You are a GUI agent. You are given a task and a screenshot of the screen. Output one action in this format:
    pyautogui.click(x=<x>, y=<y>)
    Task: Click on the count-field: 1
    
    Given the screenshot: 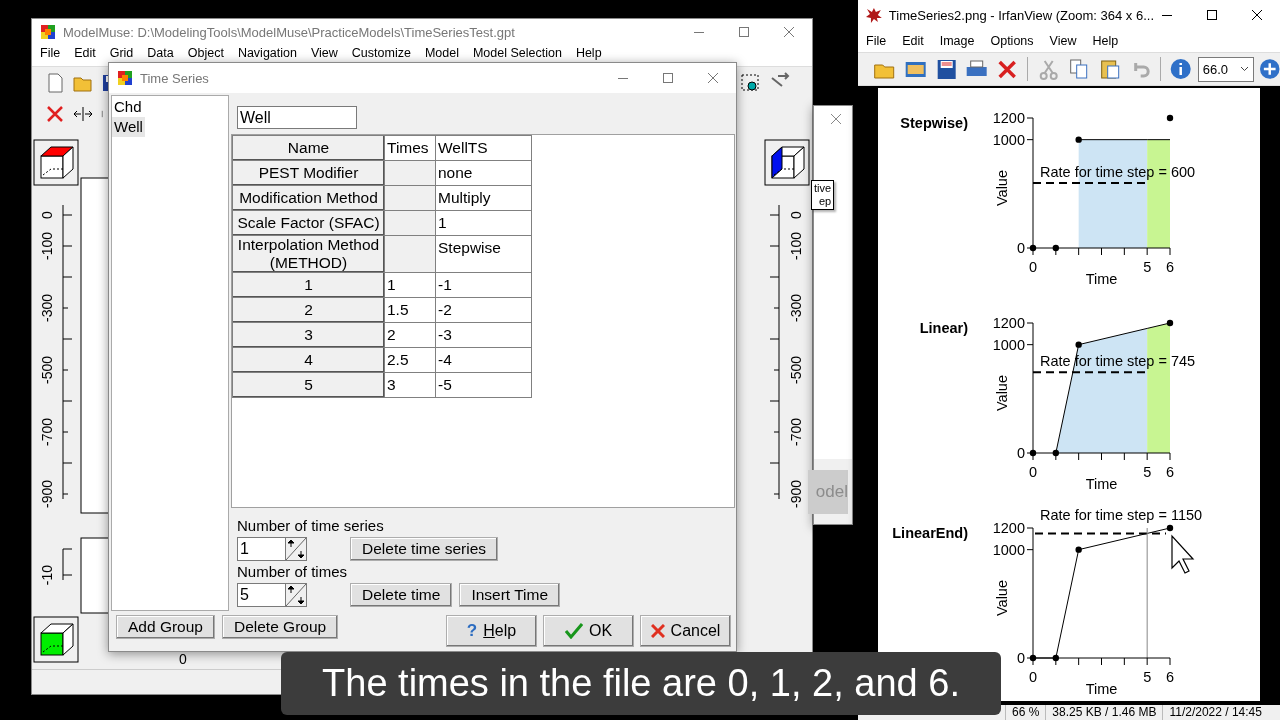 What is the action you would take?
    pyautogui.click(x=261, y=549)
    